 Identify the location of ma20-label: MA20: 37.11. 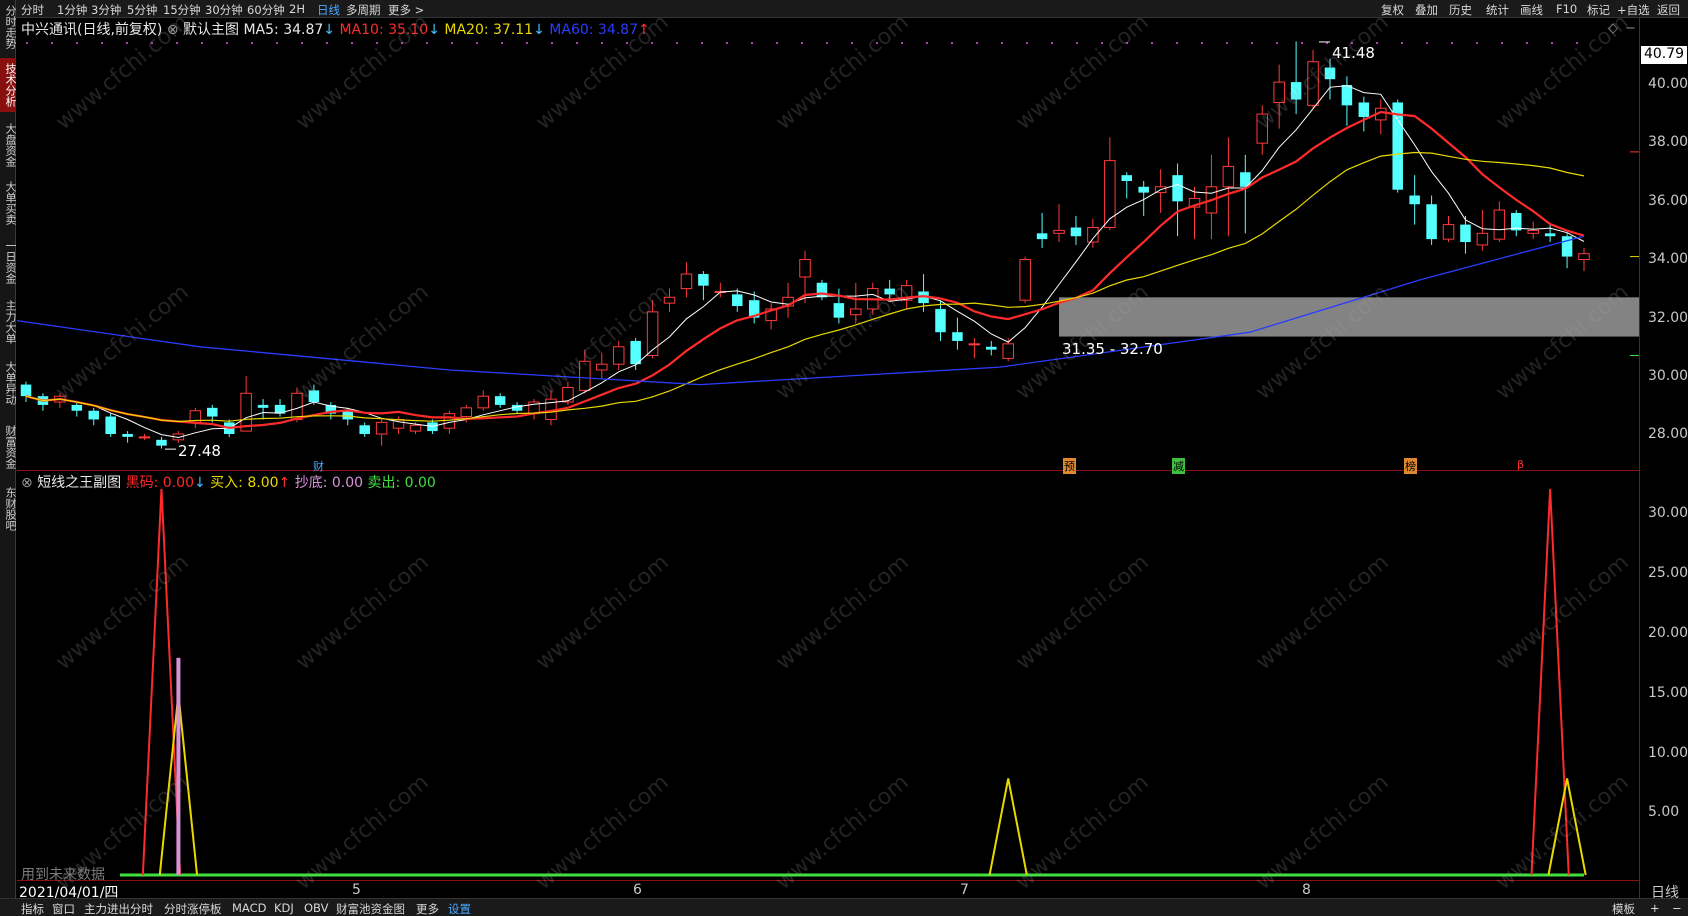
(489, 30).